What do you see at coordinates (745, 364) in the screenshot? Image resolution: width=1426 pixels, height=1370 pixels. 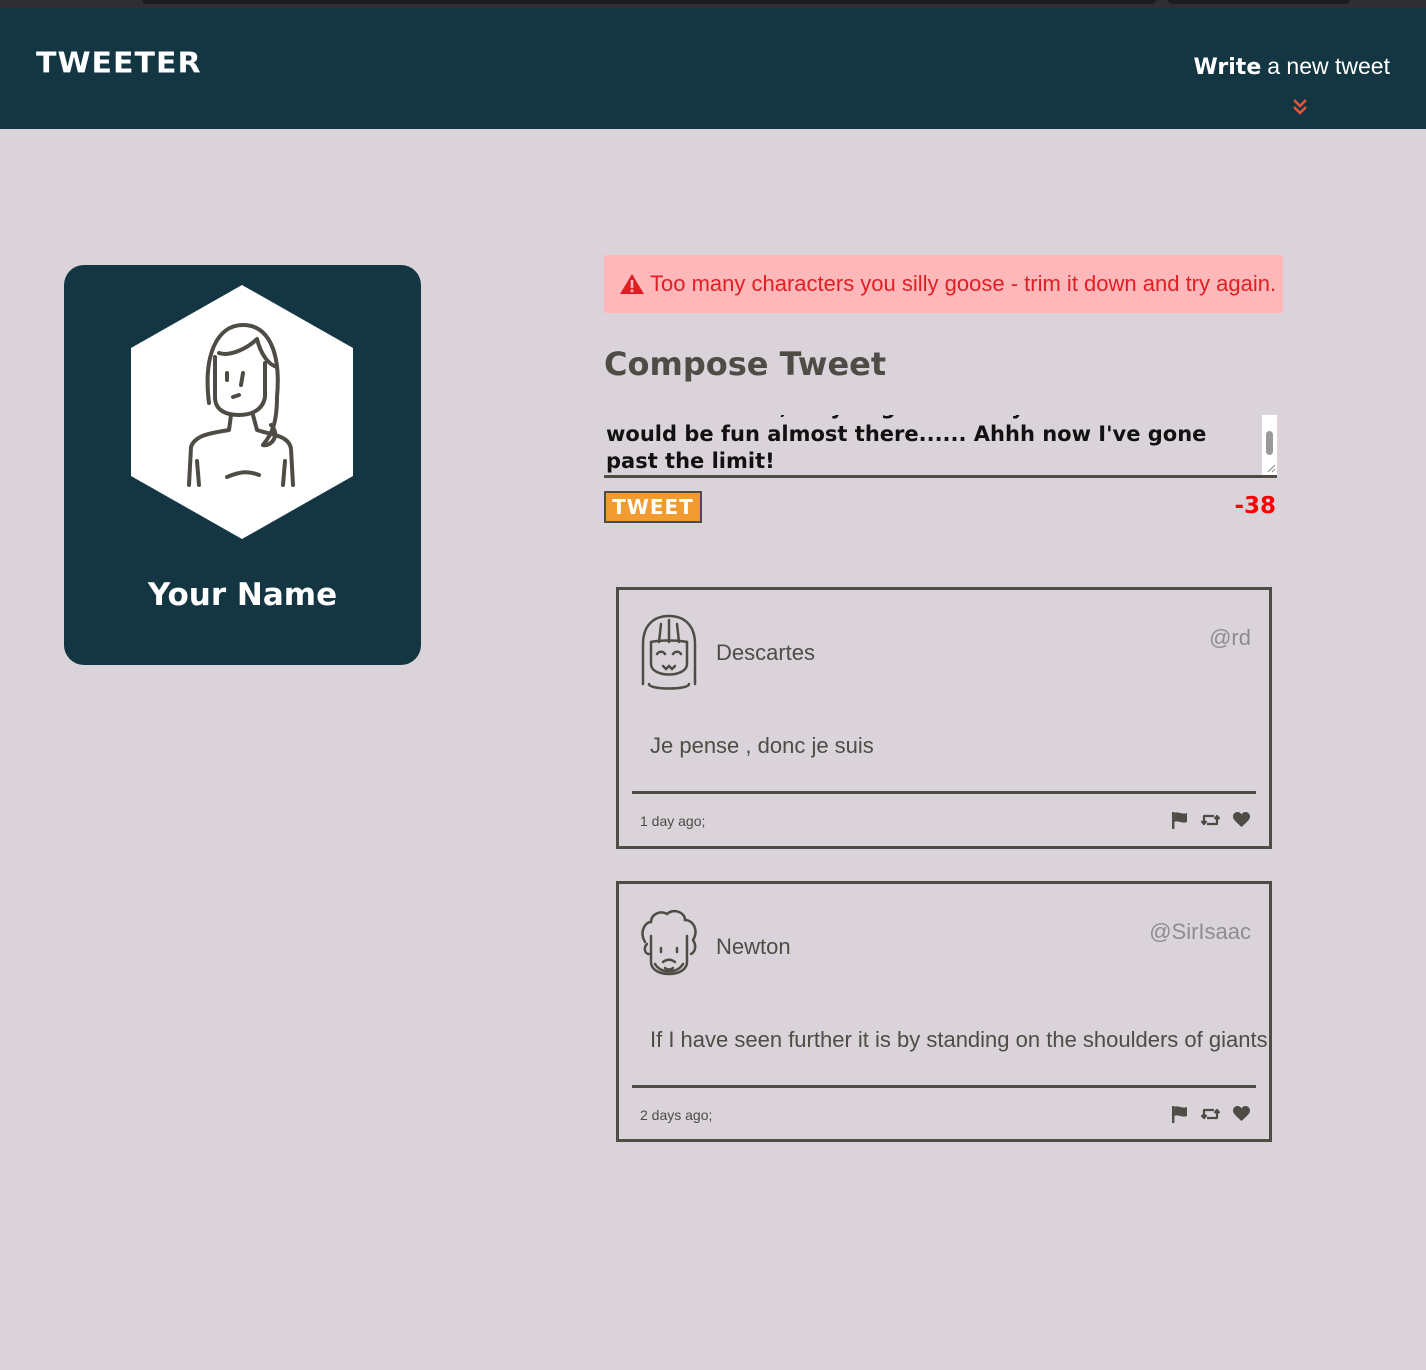 I see `compose-title: Compose Tweet` at bounding box center [745, 364].